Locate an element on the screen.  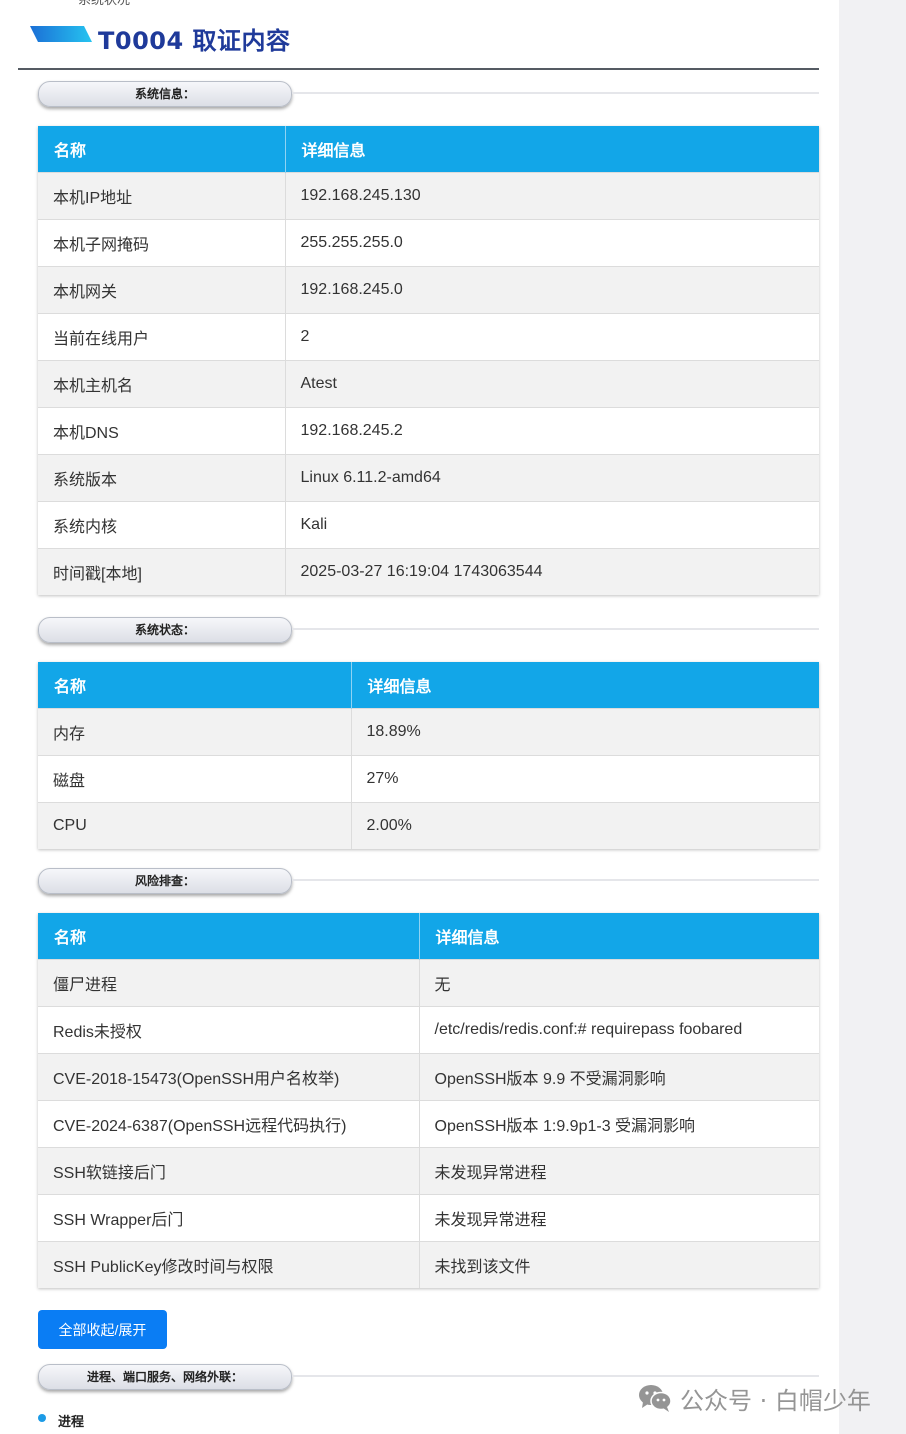
row-name-cell: 本机网关 is located at coordinates (162, 290).